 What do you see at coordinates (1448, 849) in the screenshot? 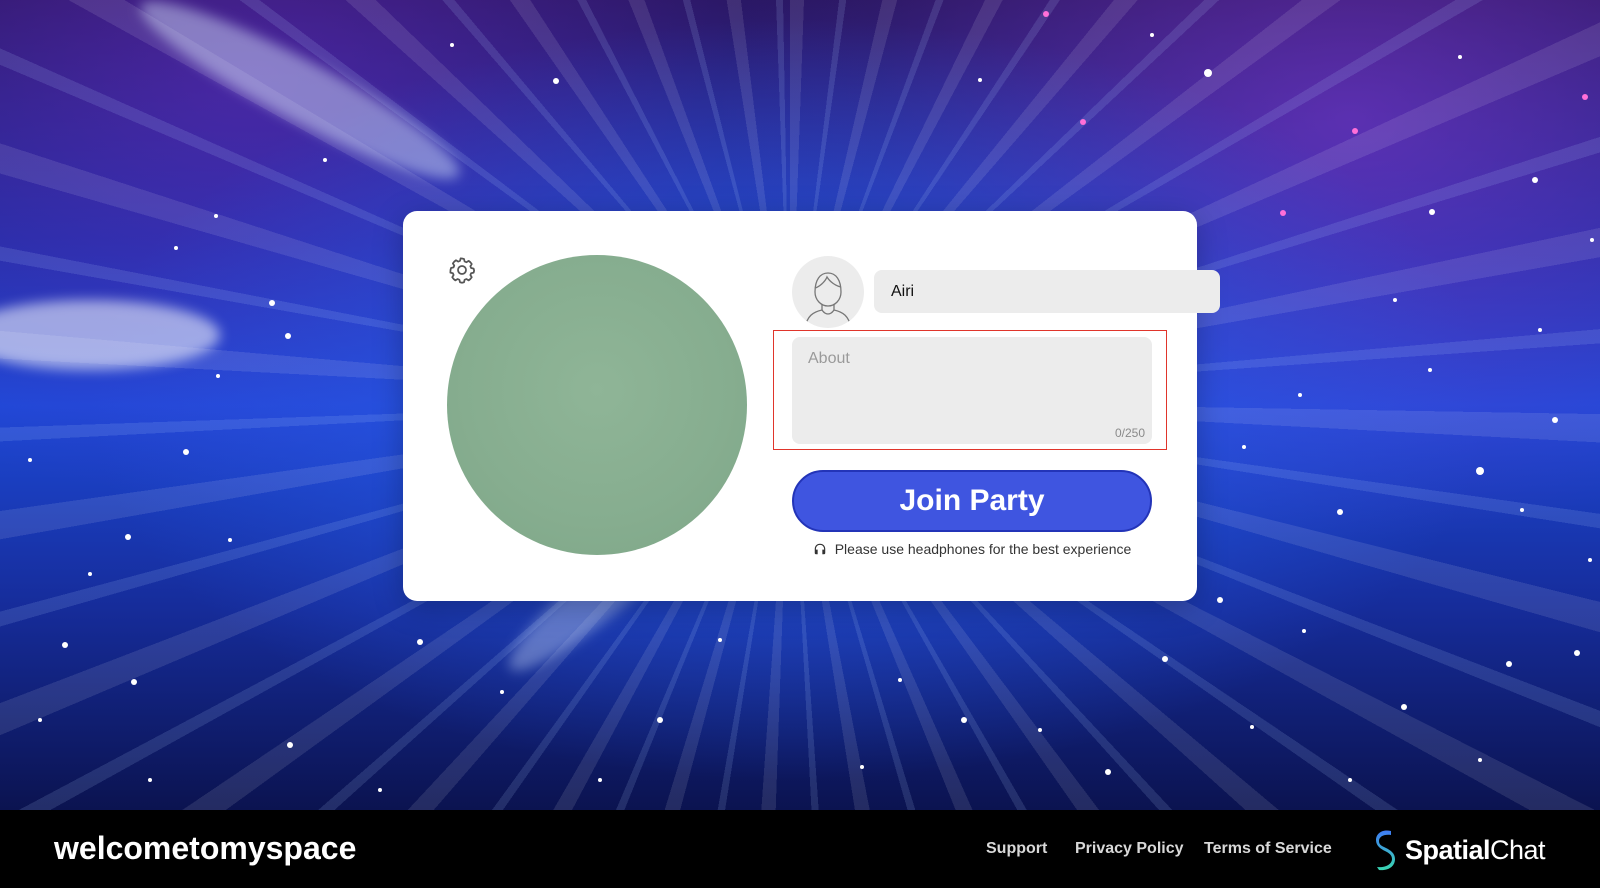
I see `brand-name-bold: Spatial` at bounding box center [1448, 849].